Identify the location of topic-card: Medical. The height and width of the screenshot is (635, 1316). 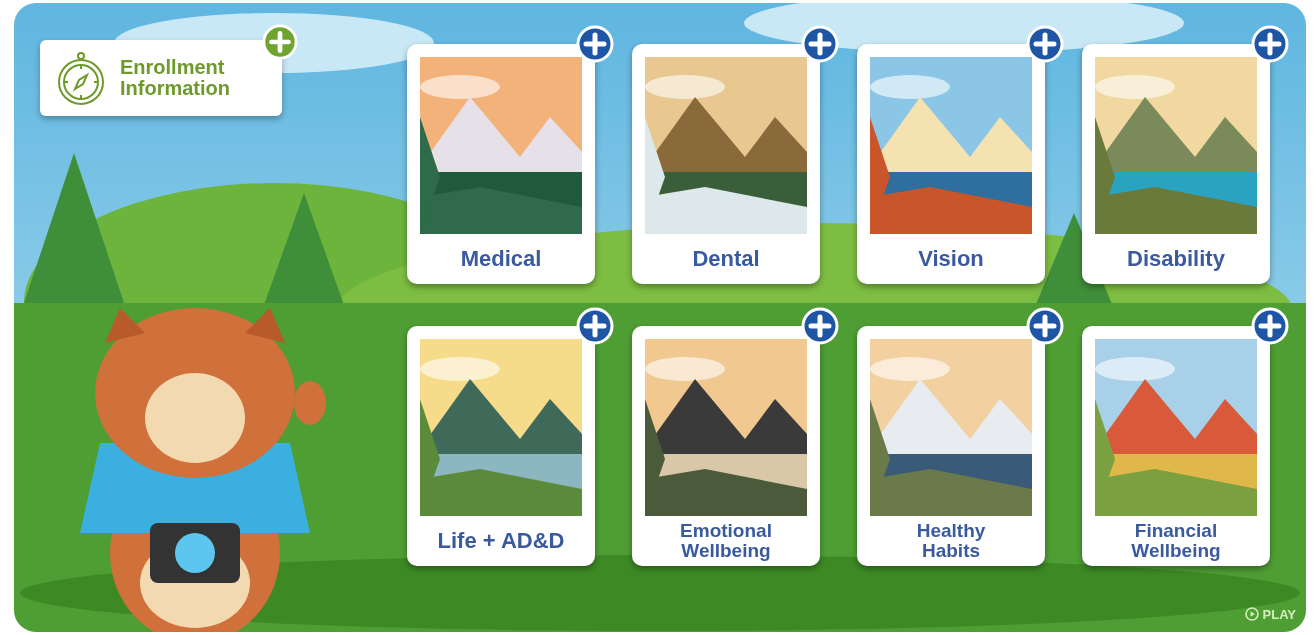
(501, 164).